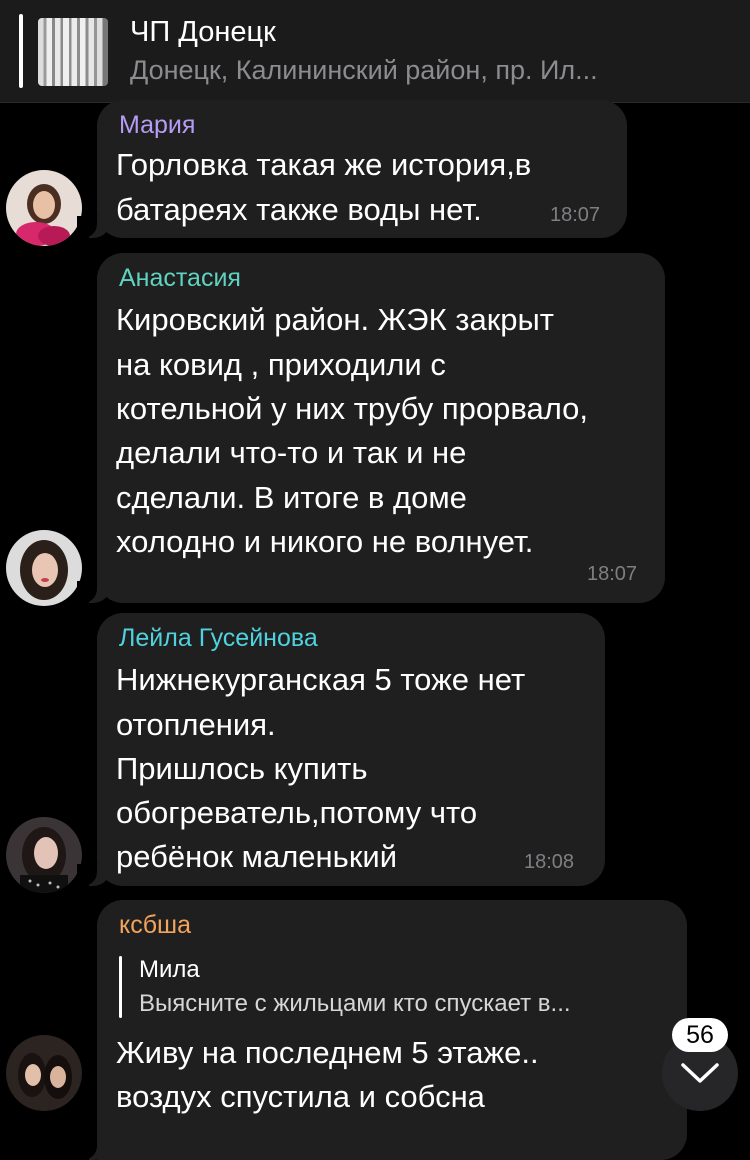  What do you see at coordinates (297, 812) in the screenshot?
I see `message-text-line: обогреватель,потому что` at bounding box center [297, 812].